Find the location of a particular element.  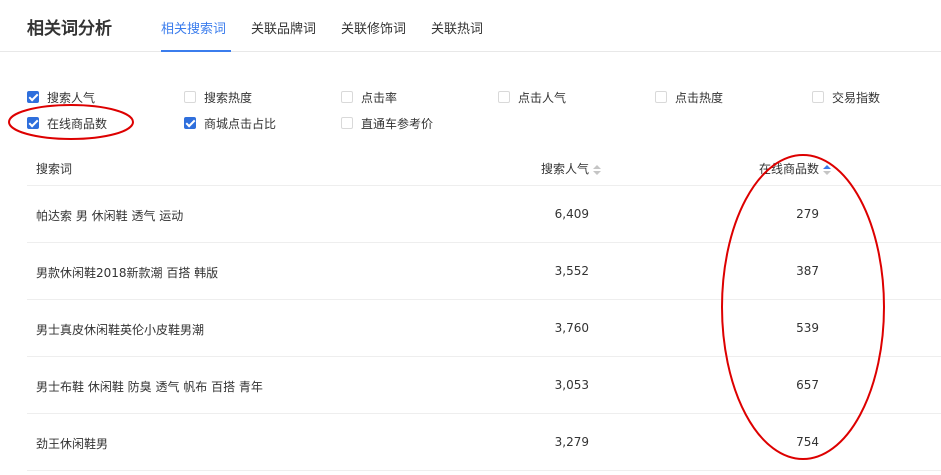

filter-label: 搜索人气 is located at coordinates (71, 97).